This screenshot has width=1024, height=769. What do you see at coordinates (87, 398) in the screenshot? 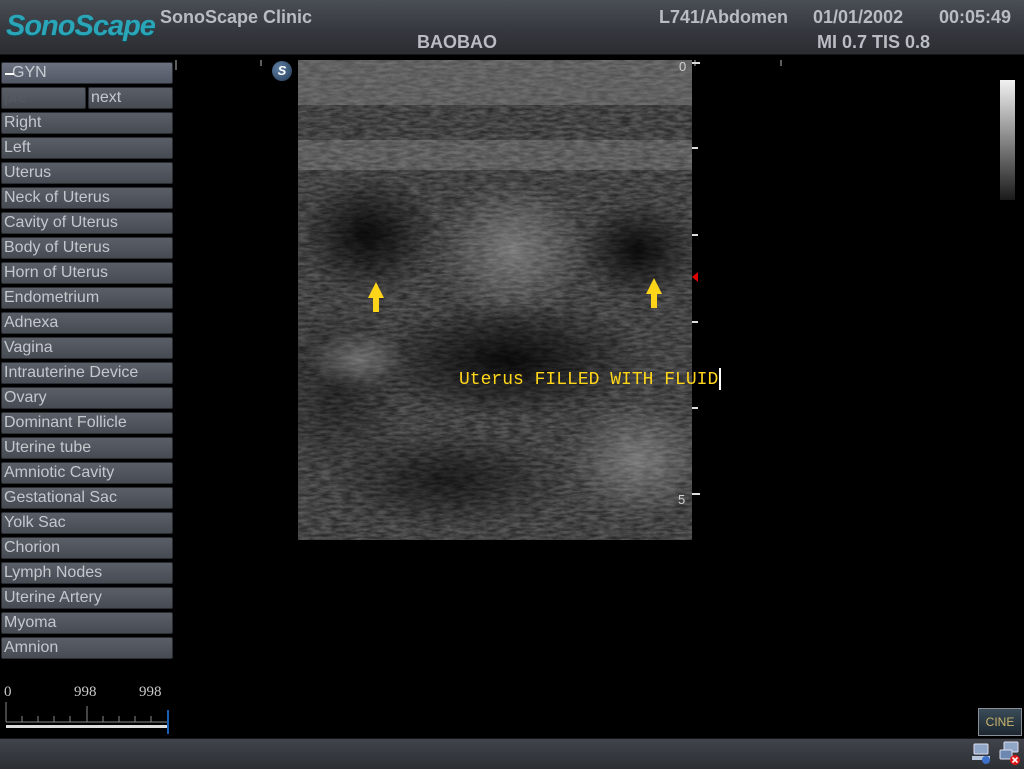
I see `menu-item-ovary: Ovary` at bounding box center [87, 398].